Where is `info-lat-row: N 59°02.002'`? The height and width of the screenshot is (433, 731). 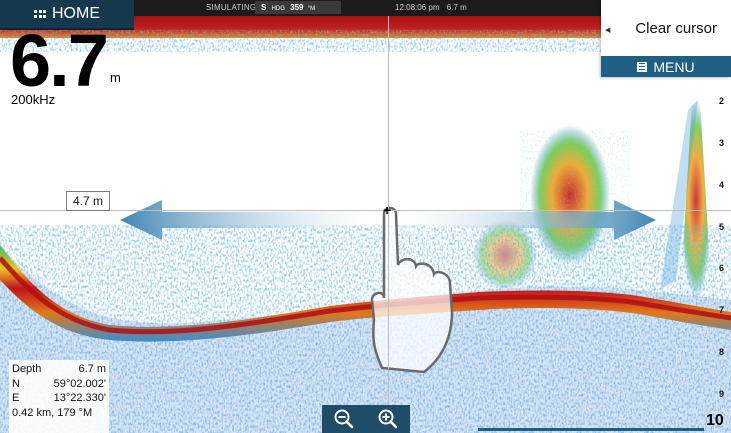
info-lat-row: N 59°02.002' is located at coordinates (59, 384).